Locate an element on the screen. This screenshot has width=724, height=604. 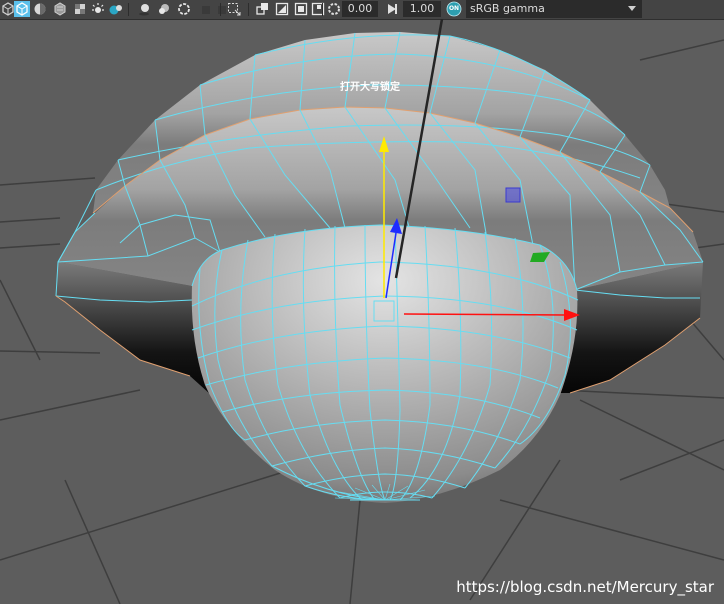
motion-blur-icon is located at coordinates (144, 9).